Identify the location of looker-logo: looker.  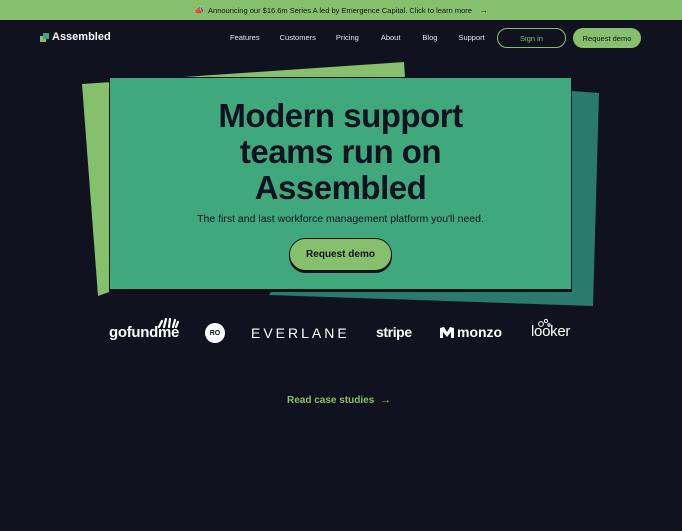
(551, 331).